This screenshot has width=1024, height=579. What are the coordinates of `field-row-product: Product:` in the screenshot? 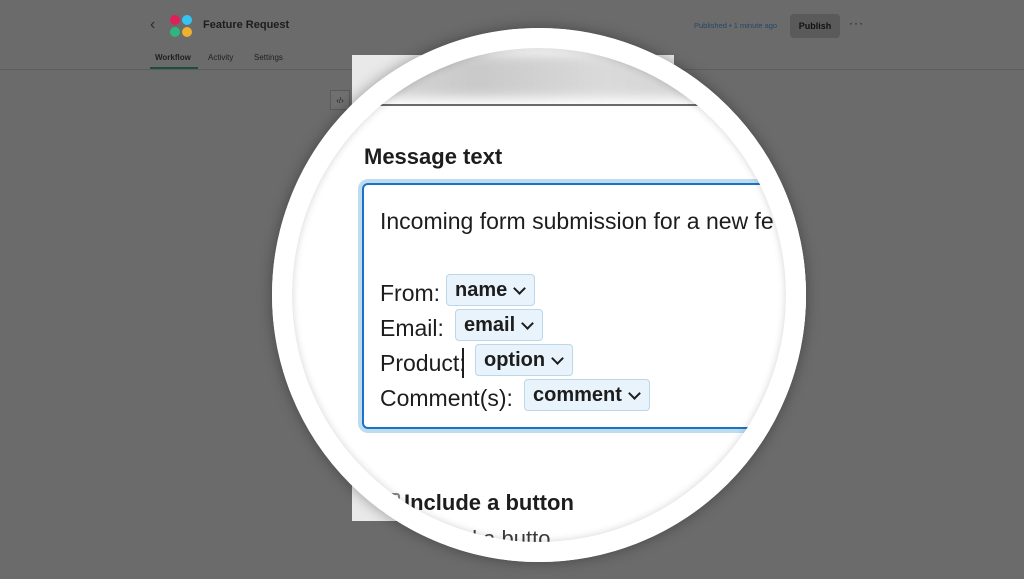 It's located at (423, 363).